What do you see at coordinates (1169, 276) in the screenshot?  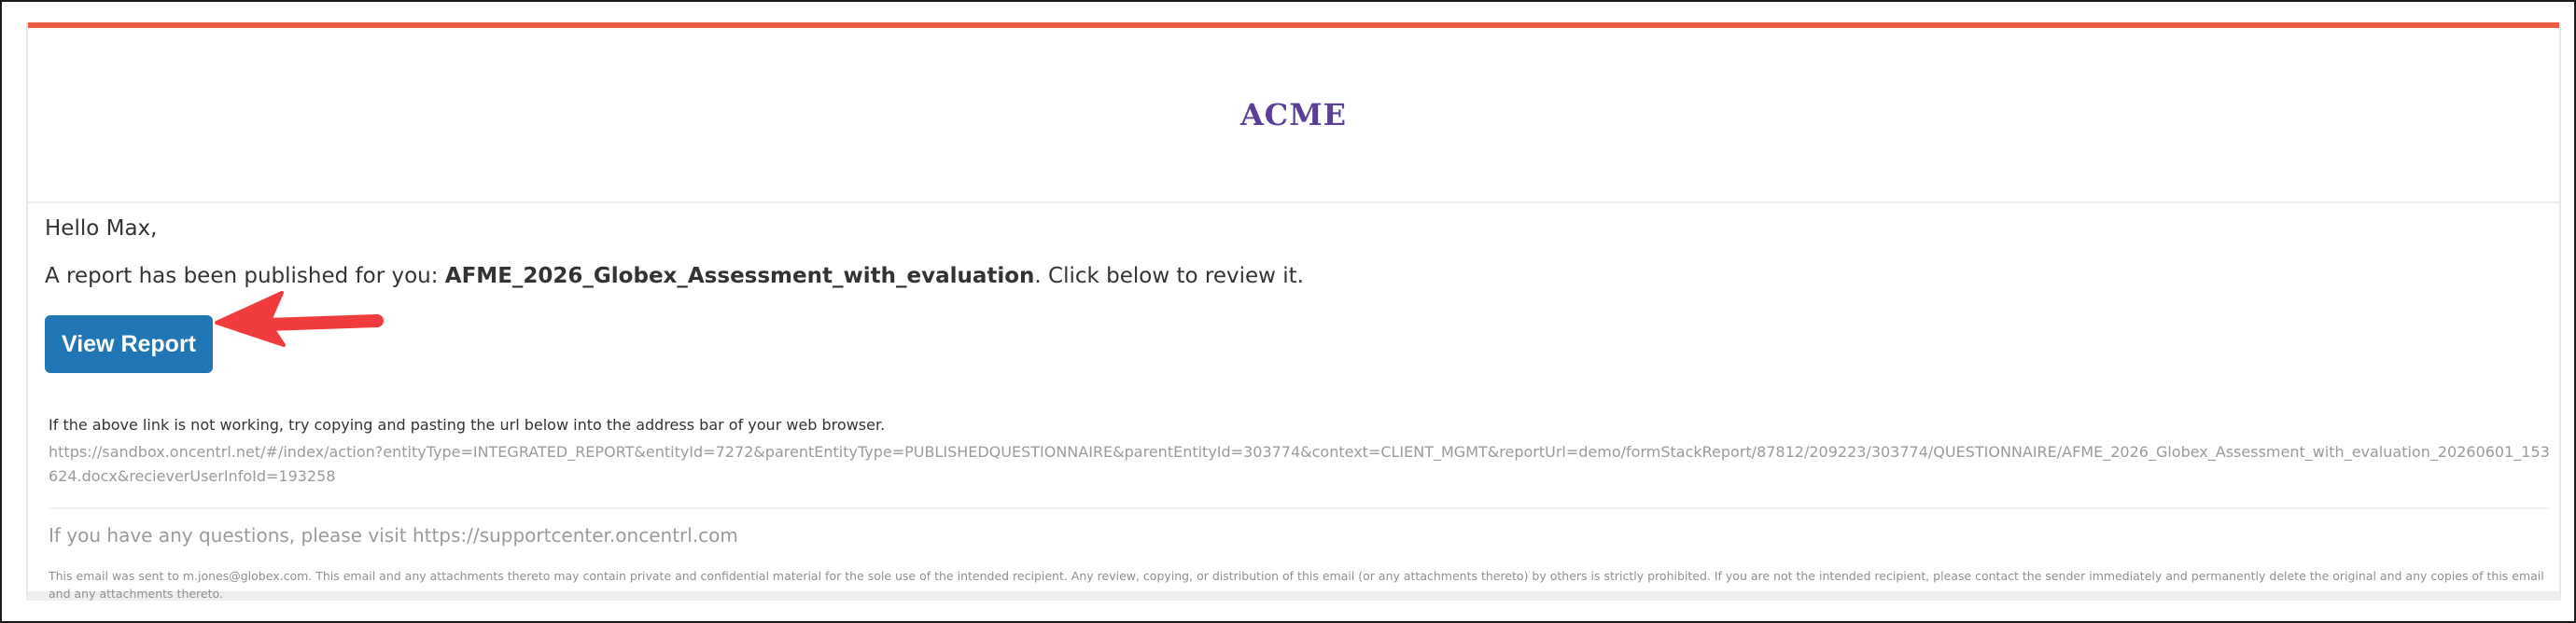 I see `message-suffix: . Click below to review it.` at bounding box center [1169, 276].